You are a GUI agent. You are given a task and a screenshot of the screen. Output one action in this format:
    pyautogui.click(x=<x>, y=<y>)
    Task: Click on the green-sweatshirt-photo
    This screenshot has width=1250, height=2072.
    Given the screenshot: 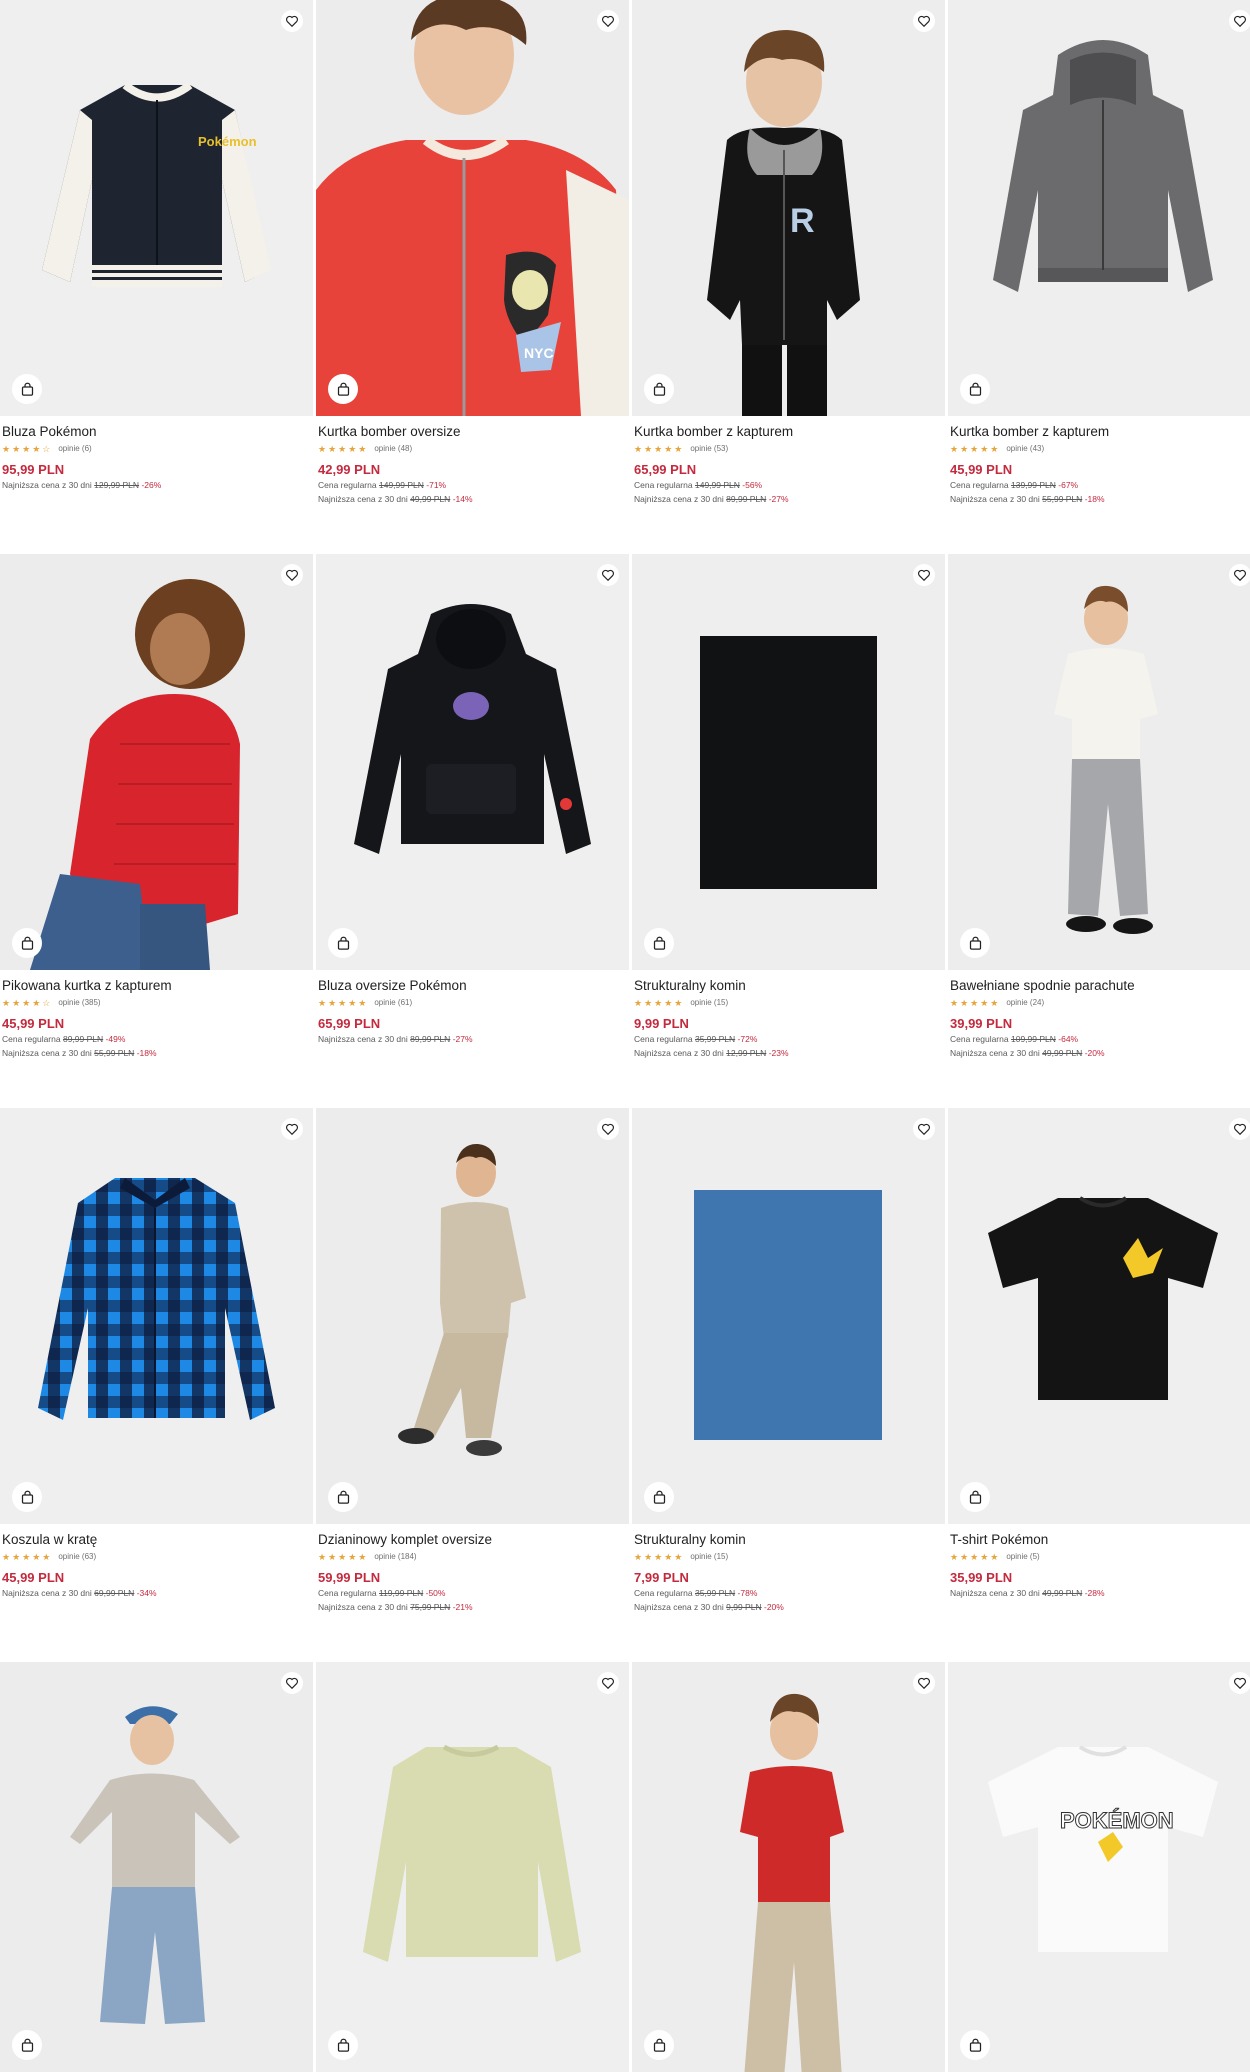 What is the action you would take?
    pyautogui.click(x=472, y=1867)
    